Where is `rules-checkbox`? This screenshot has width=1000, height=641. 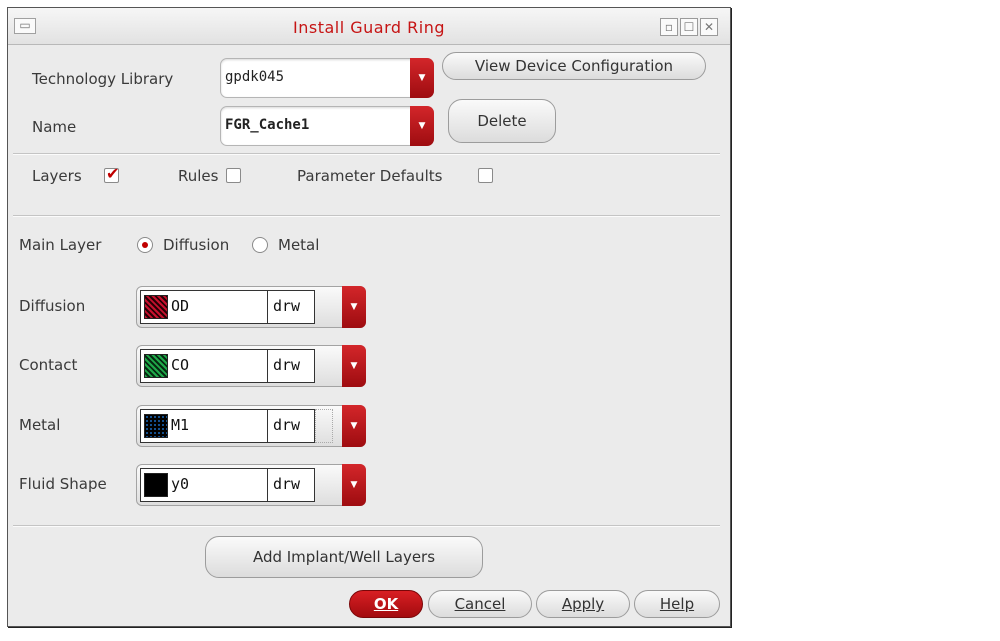 rules-checkbox is located at coordinates (233, 175).